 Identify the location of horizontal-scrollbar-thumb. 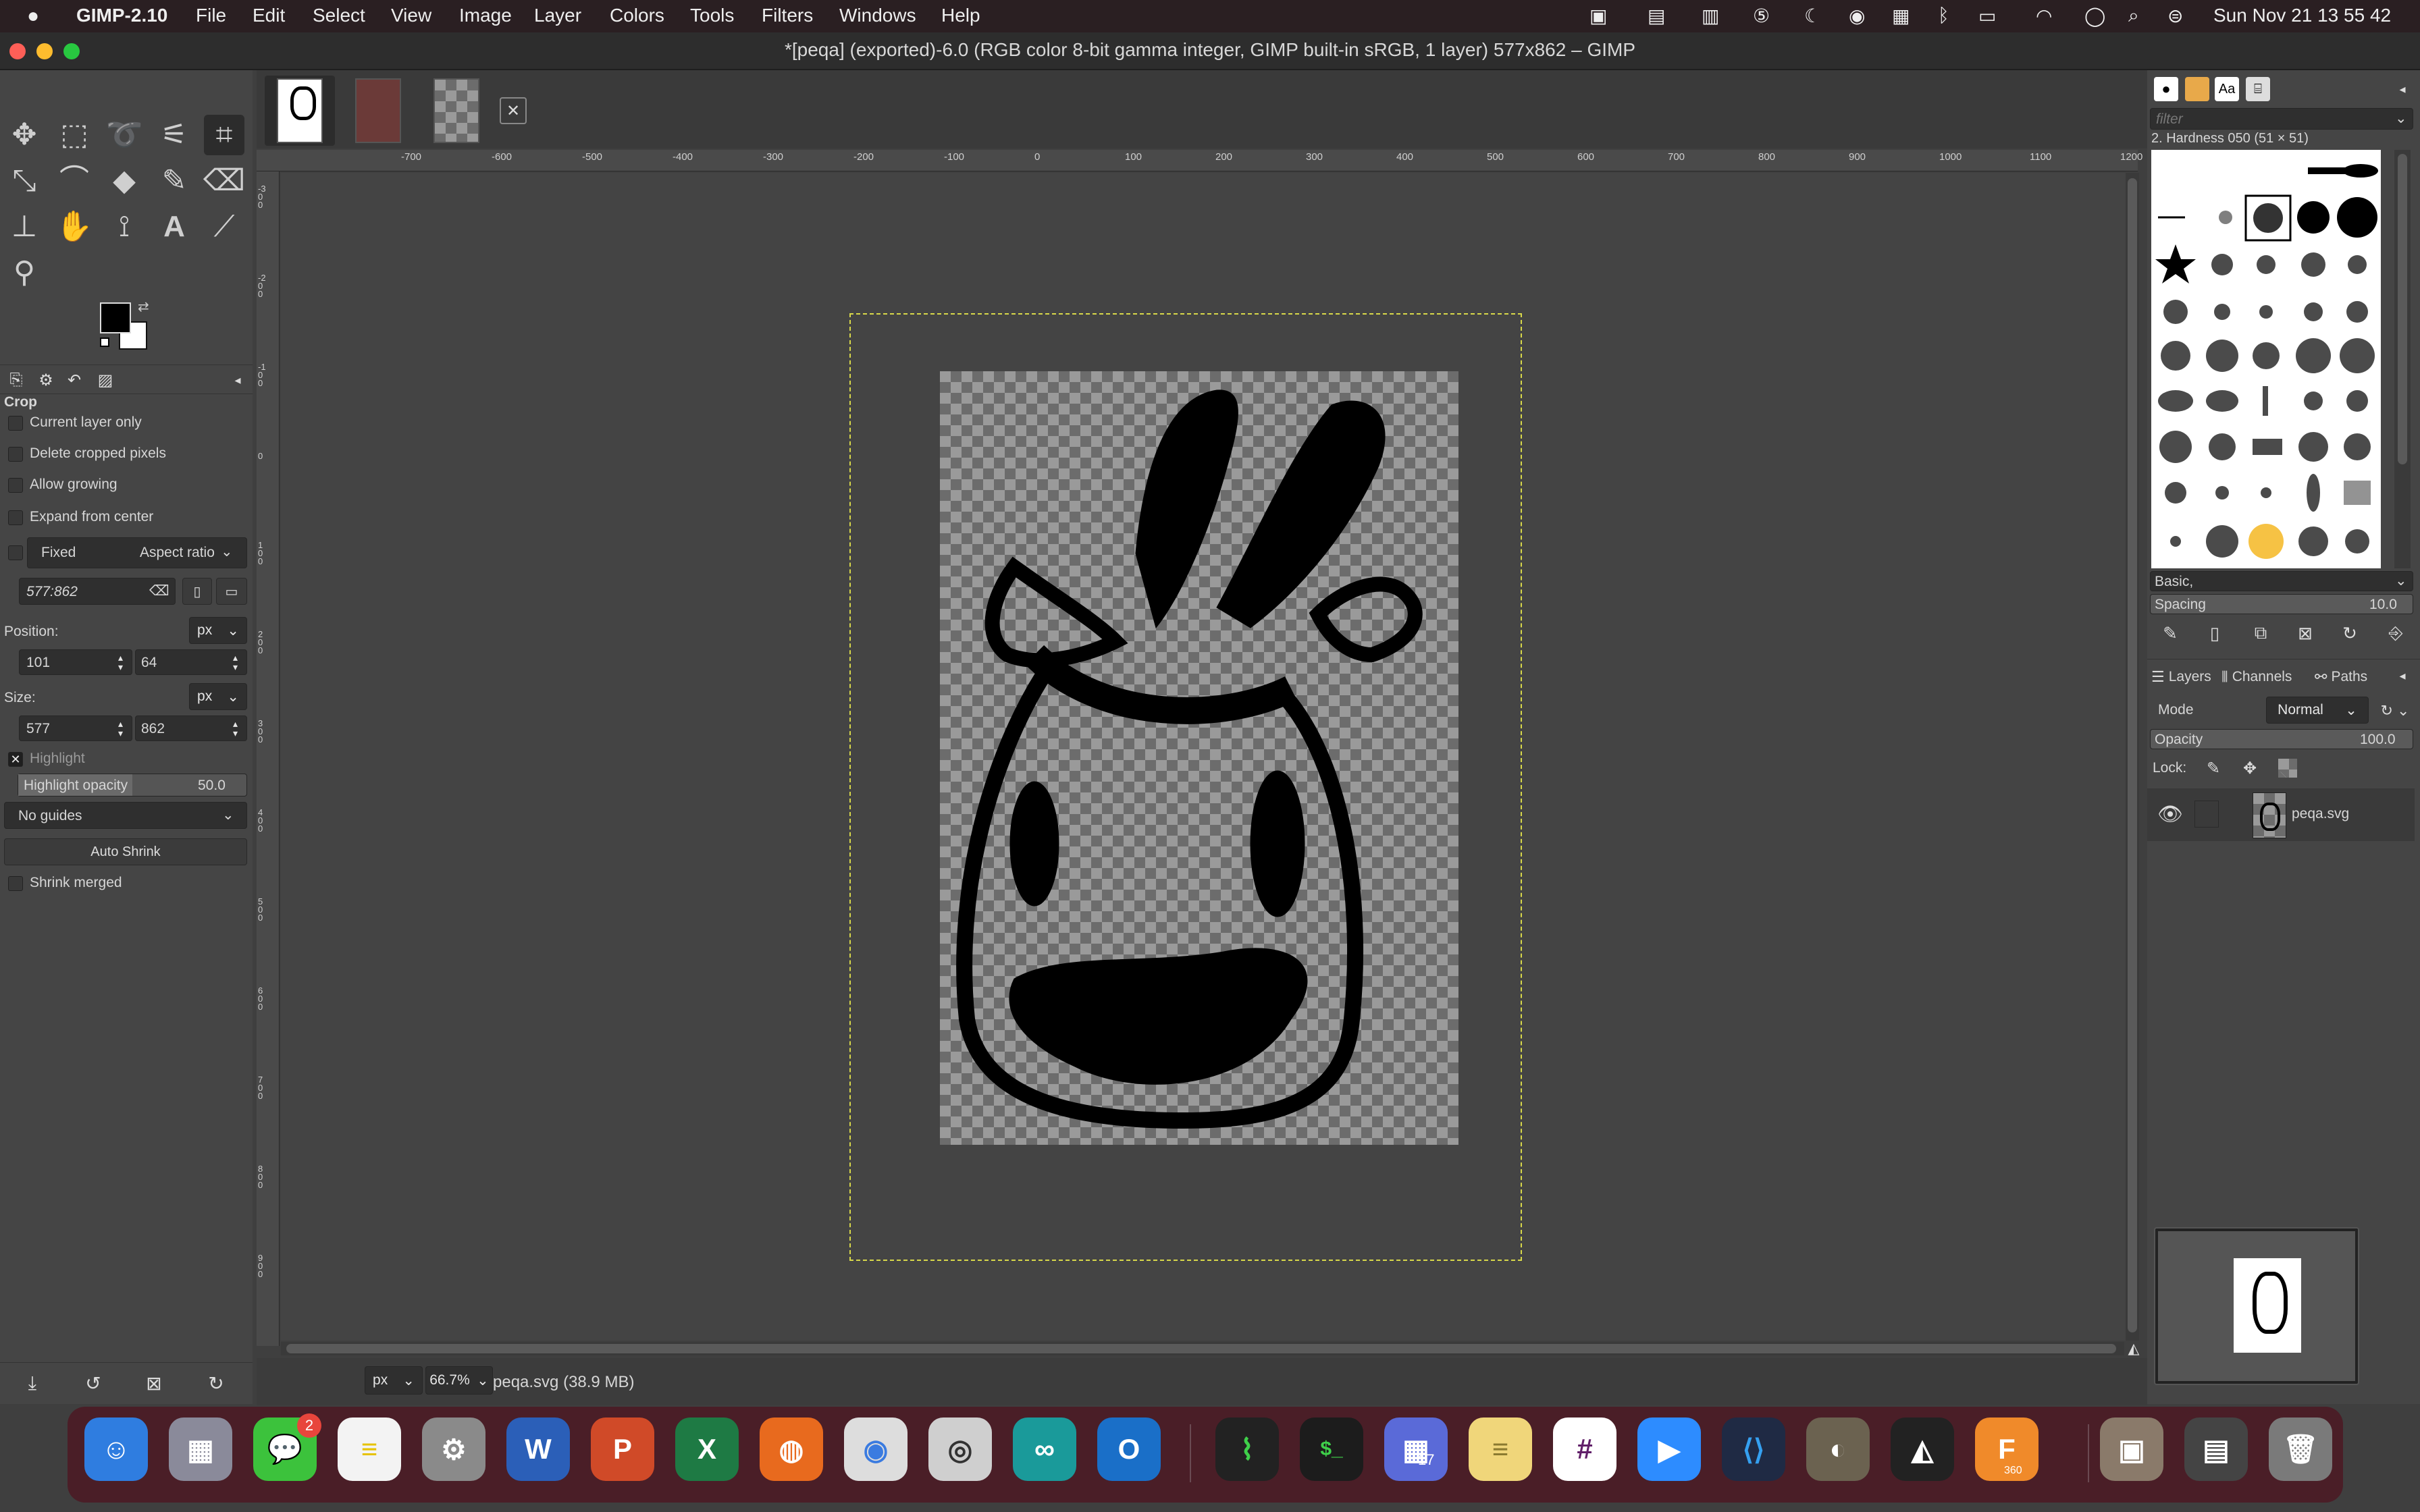
(1201, 1348).